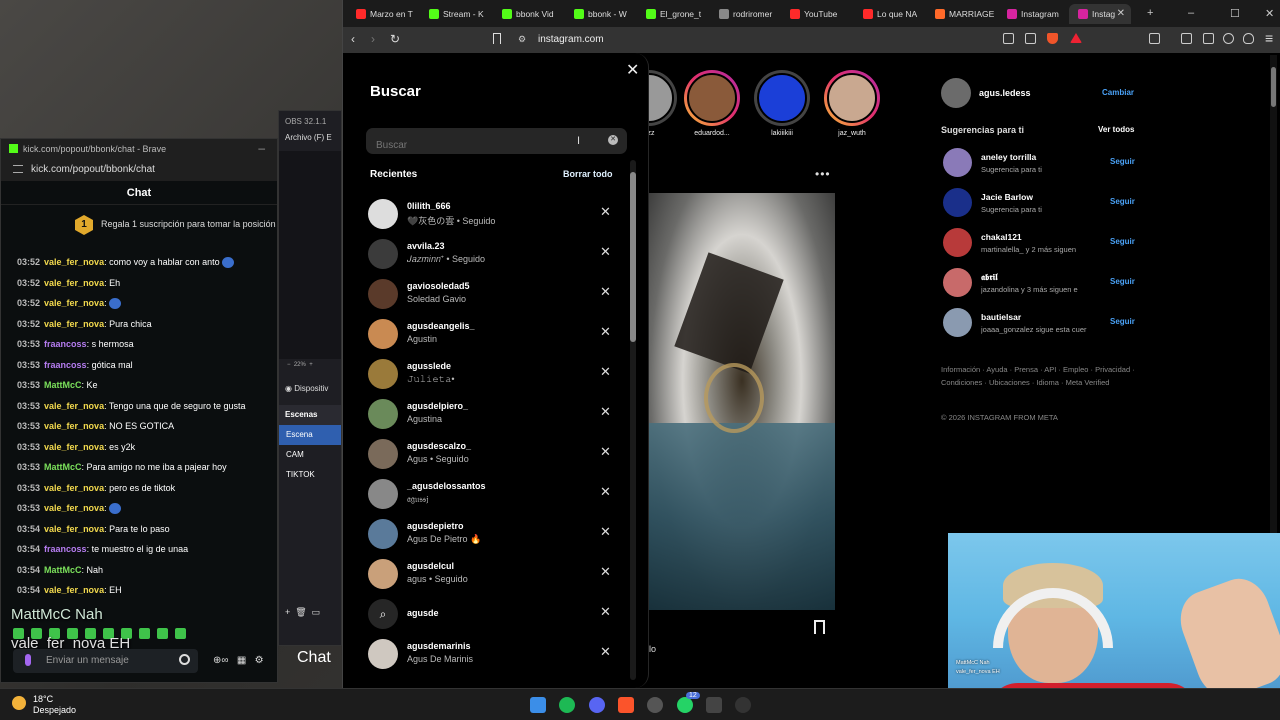 The image size is (1280, 720). What do you see at coordinates (18, 169) in the screenshot?
I see `site-settings-icon` at bounding box center [18, 169].